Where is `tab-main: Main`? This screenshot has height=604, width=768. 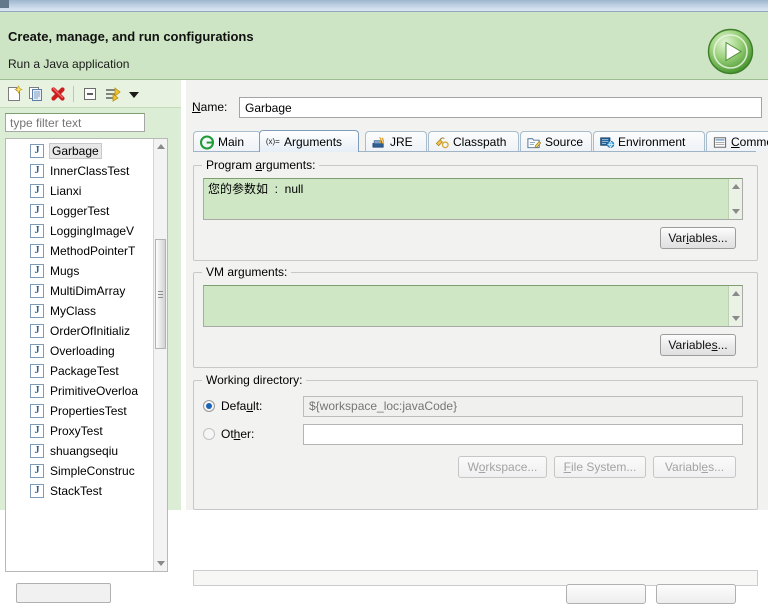 tab-main: Main is located at coordinates (227, 141).